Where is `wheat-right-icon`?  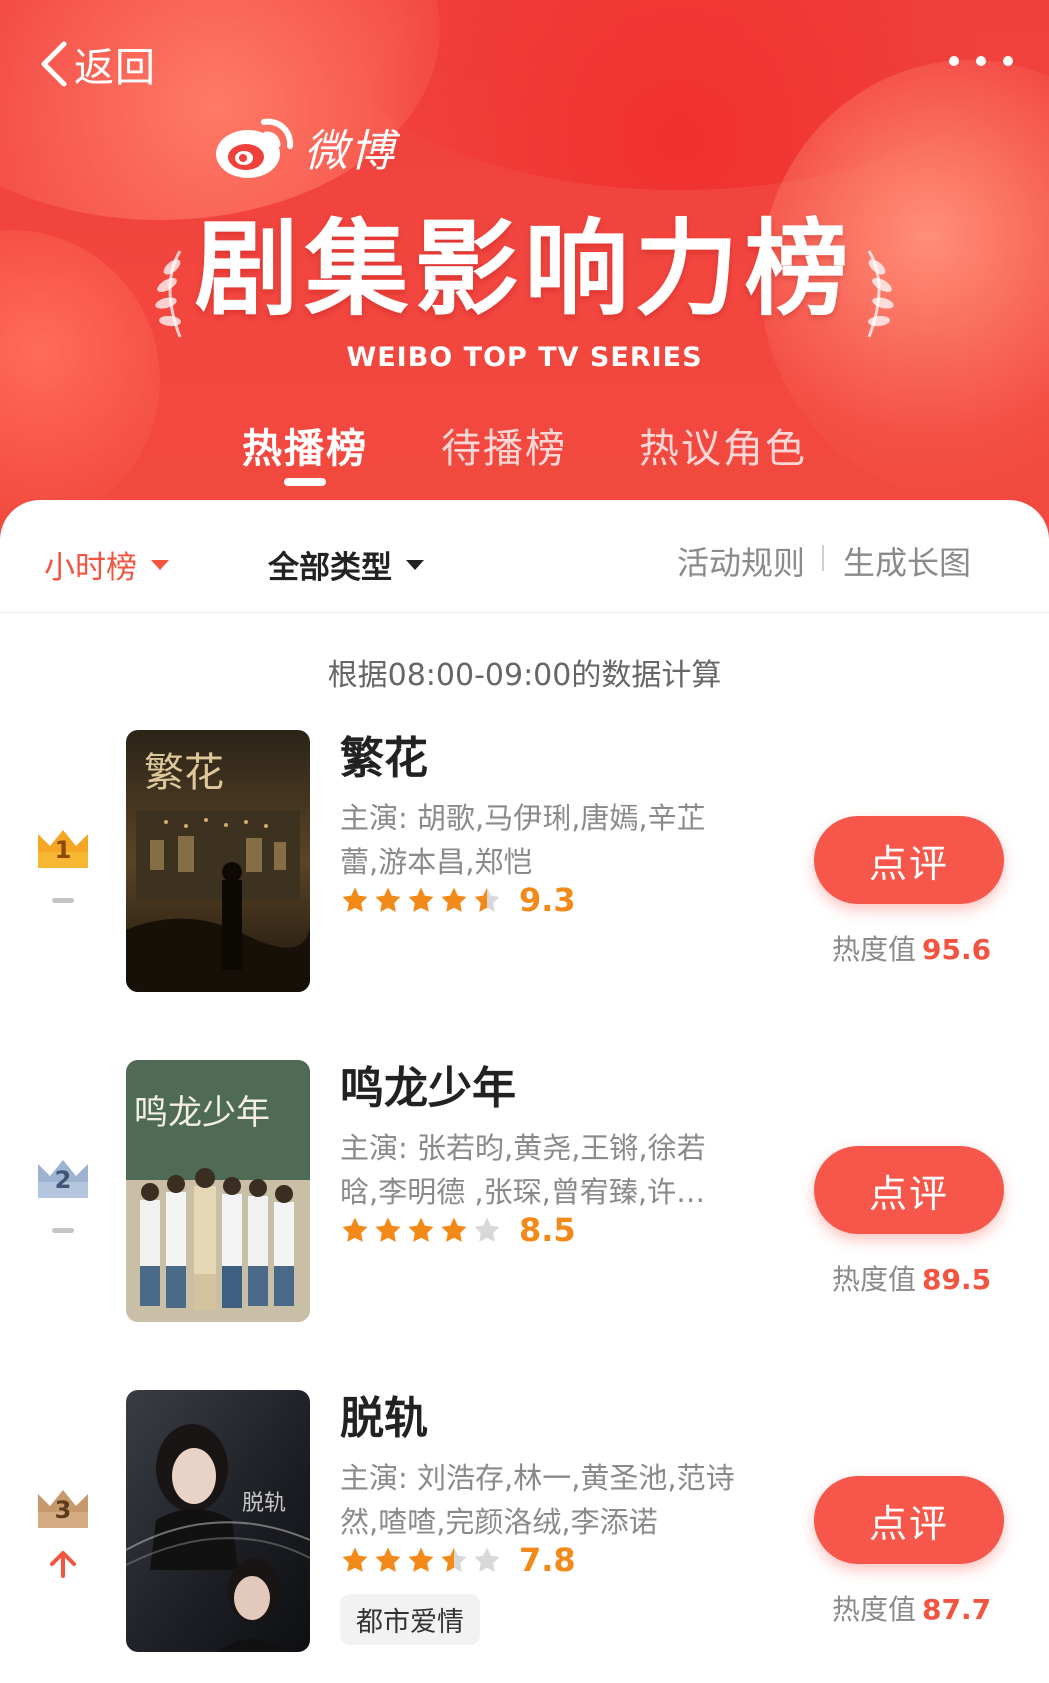
wheat-right-icon is located at coordinates (880, 294).